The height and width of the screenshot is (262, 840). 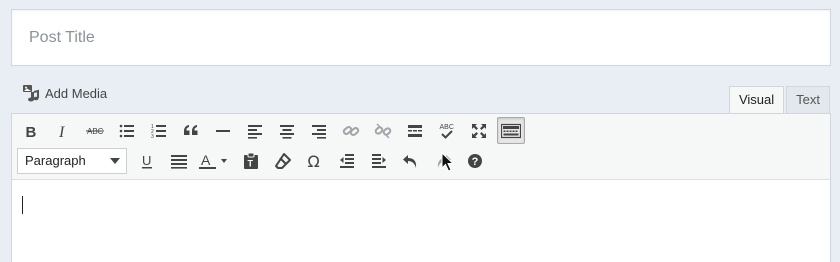 I want to click on bulleted-list-button, so click(x=127, y=130).